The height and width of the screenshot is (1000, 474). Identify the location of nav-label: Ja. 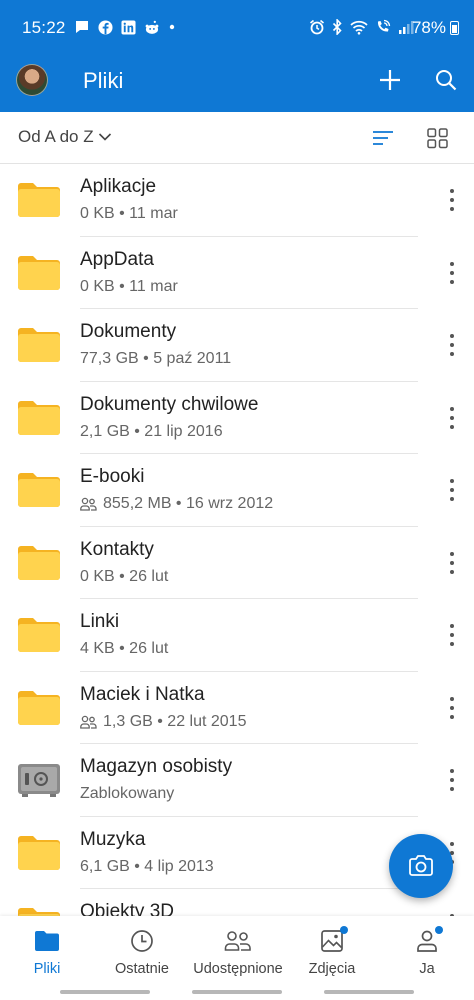
(427, 969).